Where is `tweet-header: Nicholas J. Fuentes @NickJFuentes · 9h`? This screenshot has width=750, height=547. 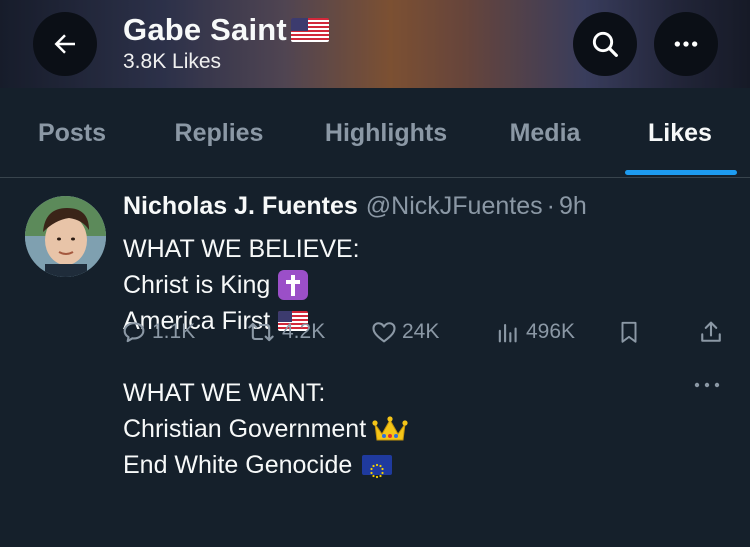 tweet-header: Nicholas J. Fuentes @NickJFuentes · 9h is located at coordinates (423, 208).